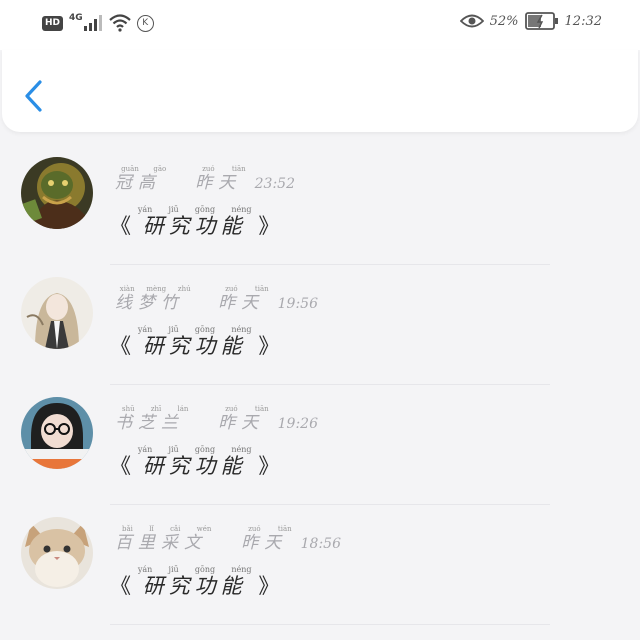  What do you see at coordinates (228, 539) in the screenshot?
I see `message-meta: 百里采文 bǎi lǐ cǎi wén 昨天 zuó tiān 18:56` at bounding box center [228, 539].